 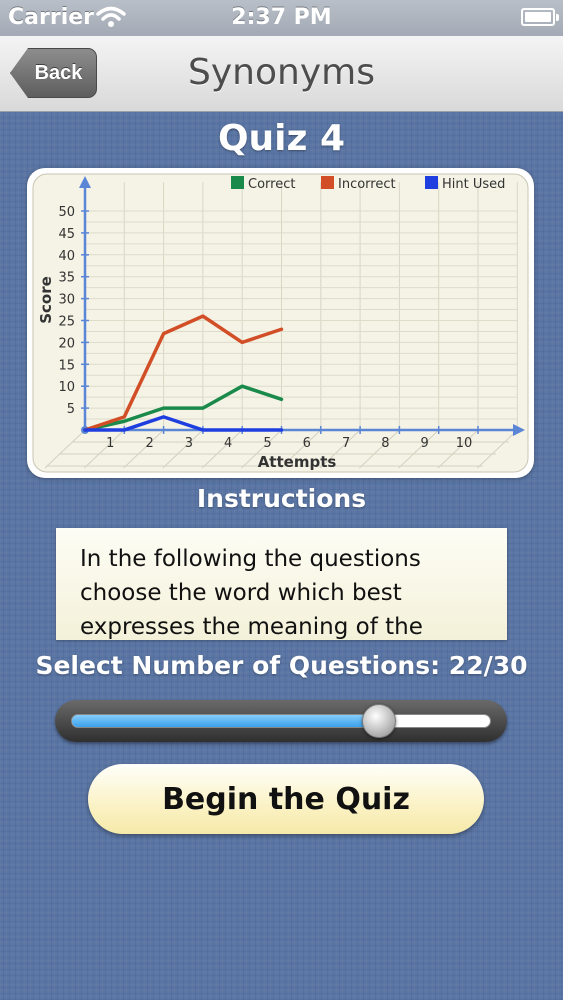 What do you see at coordinates (66, 387) in the screenshot?
I see `y-tick-label: 10` at bounding box center [66, 387].